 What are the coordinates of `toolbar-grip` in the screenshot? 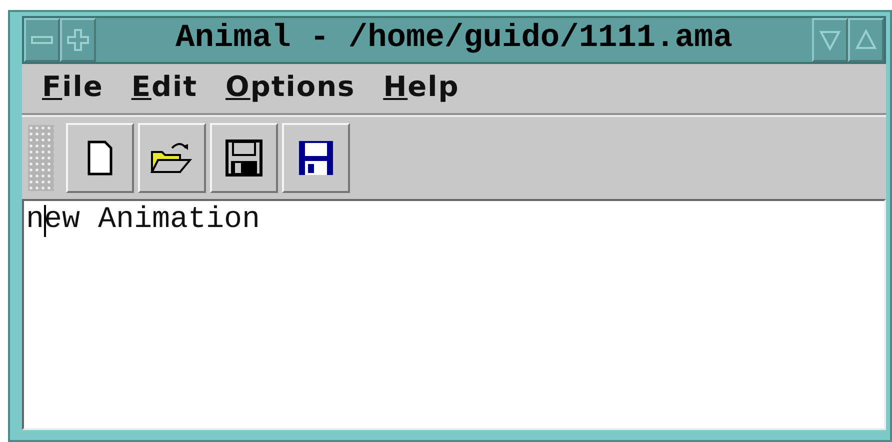 It's located at (41, 158).